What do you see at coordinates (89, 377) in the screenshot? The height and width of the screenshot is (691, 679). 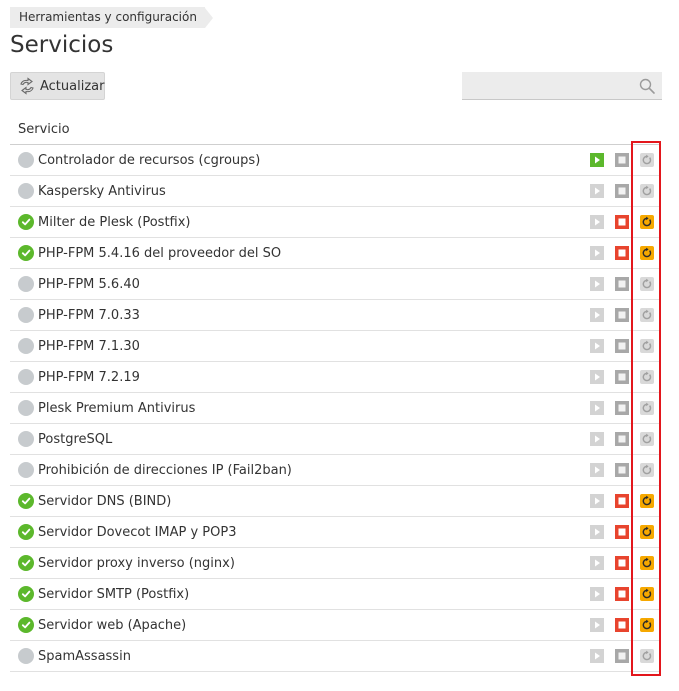 I see `service-name: PHP-FPM 7.2.19` at bounding box center [89, 377].